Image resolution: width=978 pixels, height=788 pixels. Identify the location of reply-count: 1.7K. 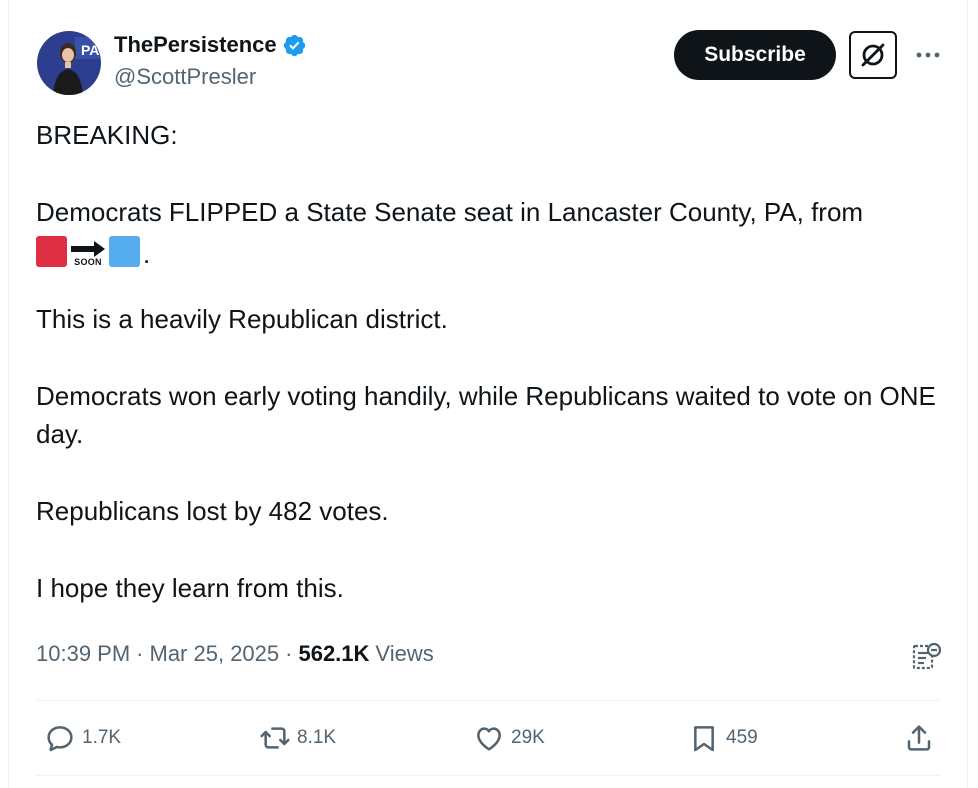
(102, 737).